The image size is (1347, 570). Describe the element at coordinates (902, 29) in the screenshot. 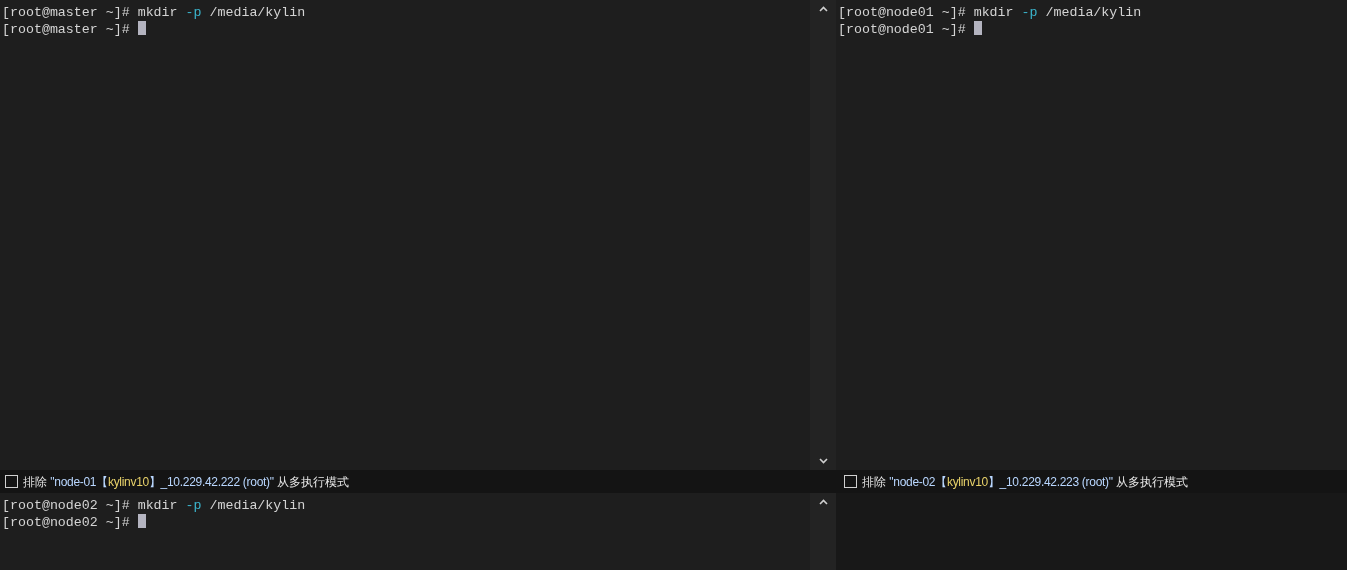

I see `terminal-line: [root@node01 ~]#` at that location.